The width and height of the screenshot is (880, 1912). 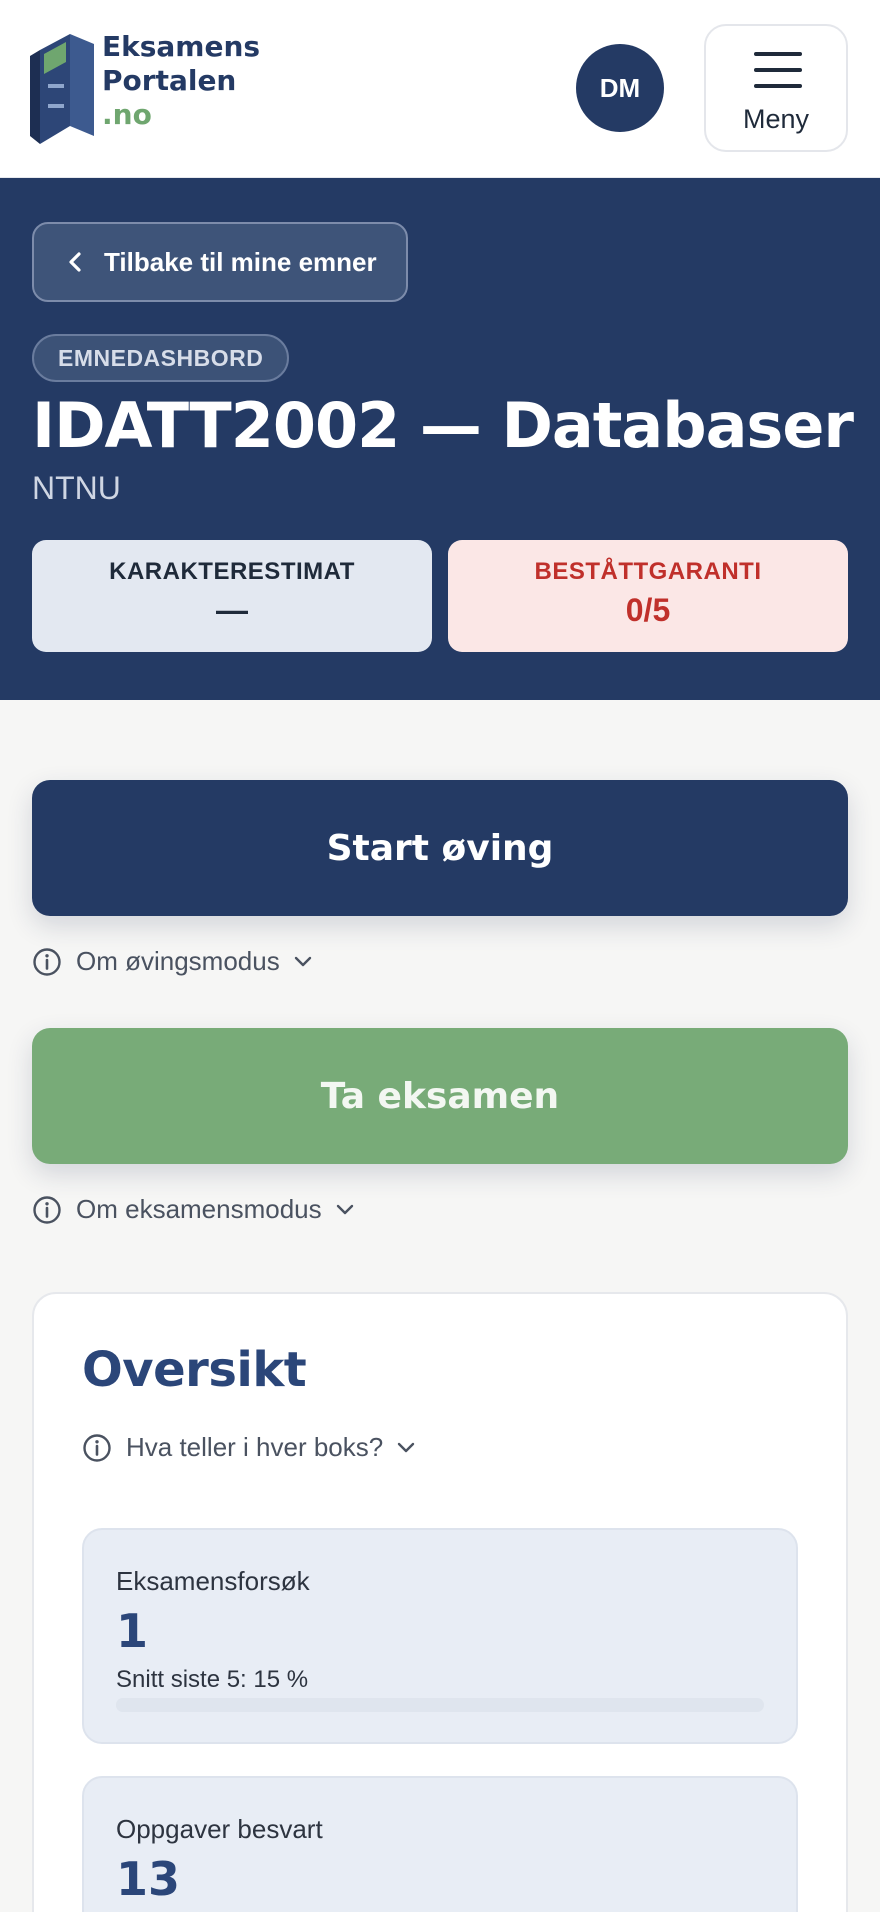 What do you see at coordinates (440, 89) in the screenshot?
I see `top-bar: Eksamens Portalen .no DM Meny` at bounding box center [440, 89].